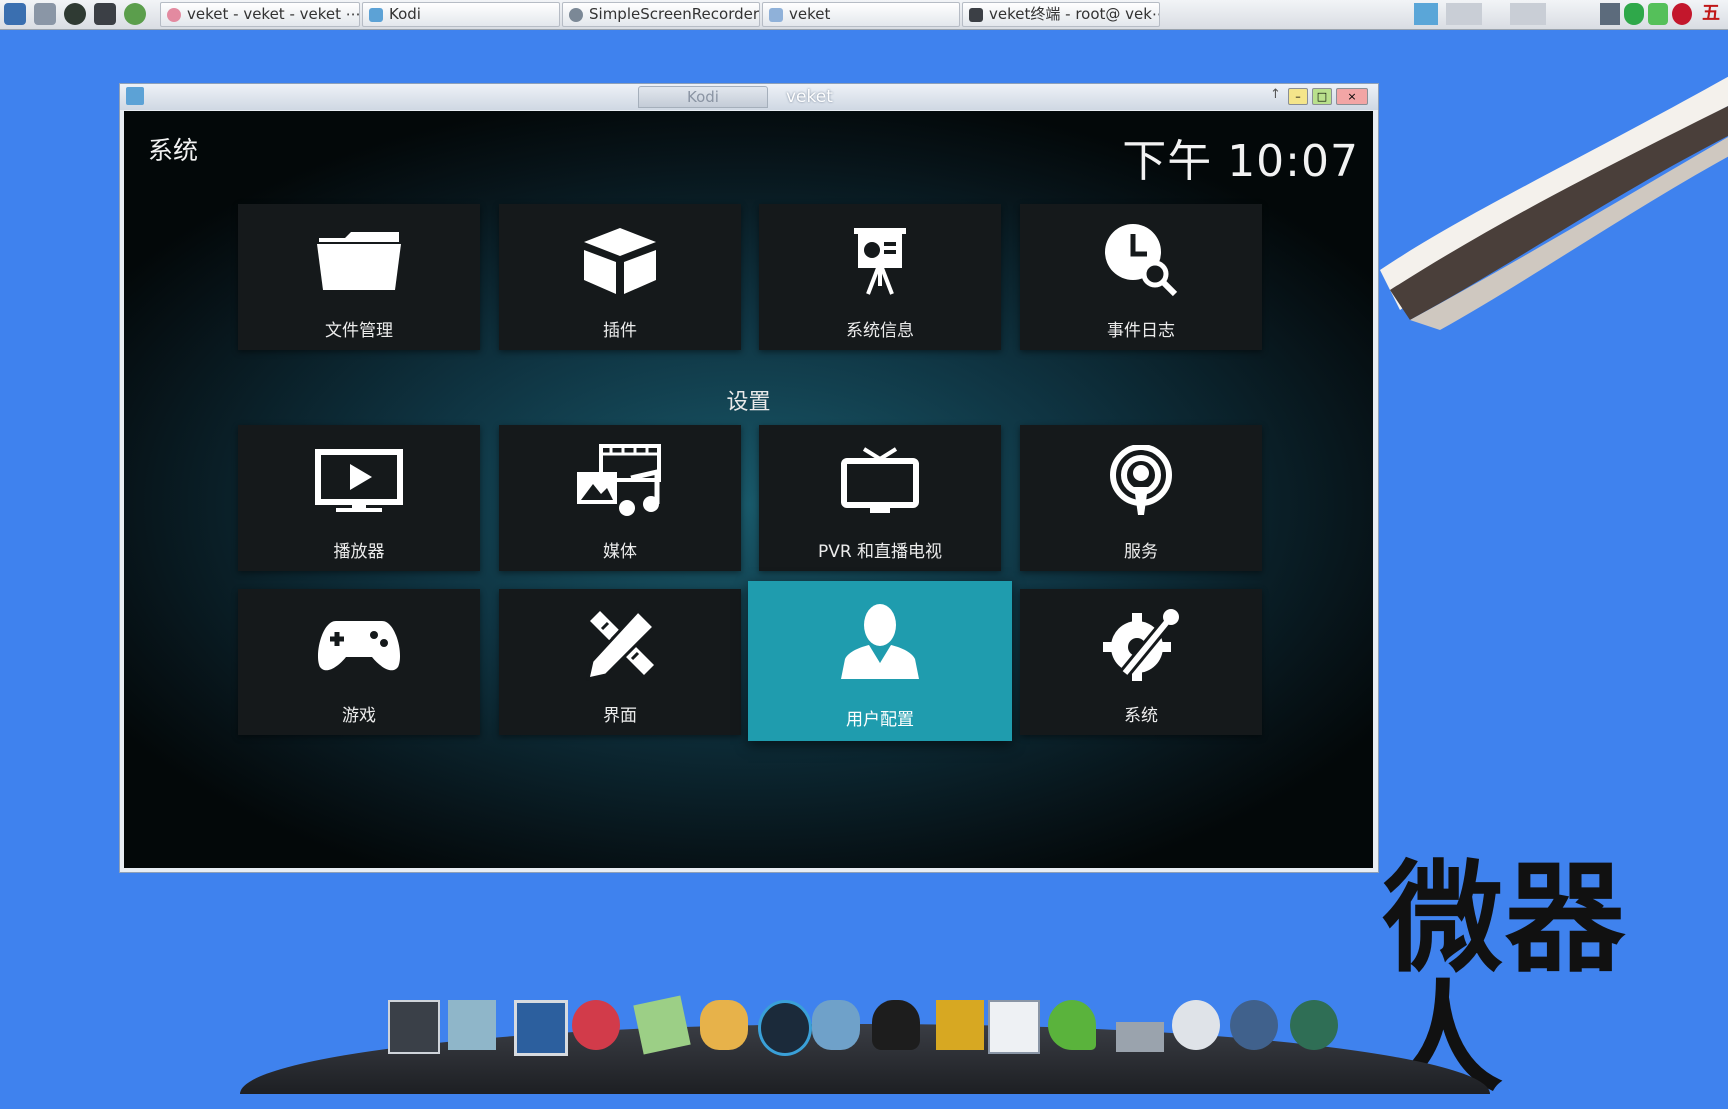 This screenshot has width=1728, height=1109. I want to click on system-monitor-icon, so click(15, 14).